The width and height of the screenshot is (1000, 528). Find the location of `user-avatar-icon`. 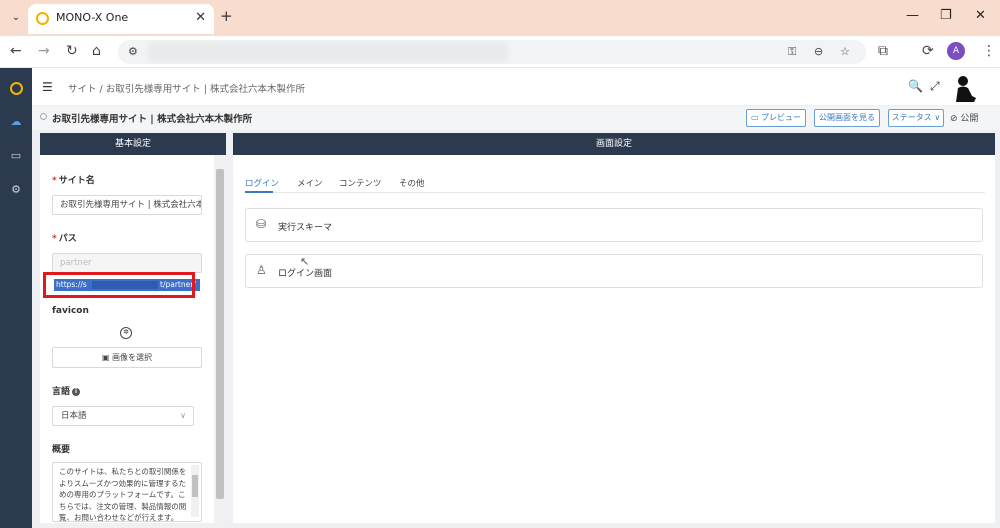

user-avatar-icon is located at coordinates (964, 88).